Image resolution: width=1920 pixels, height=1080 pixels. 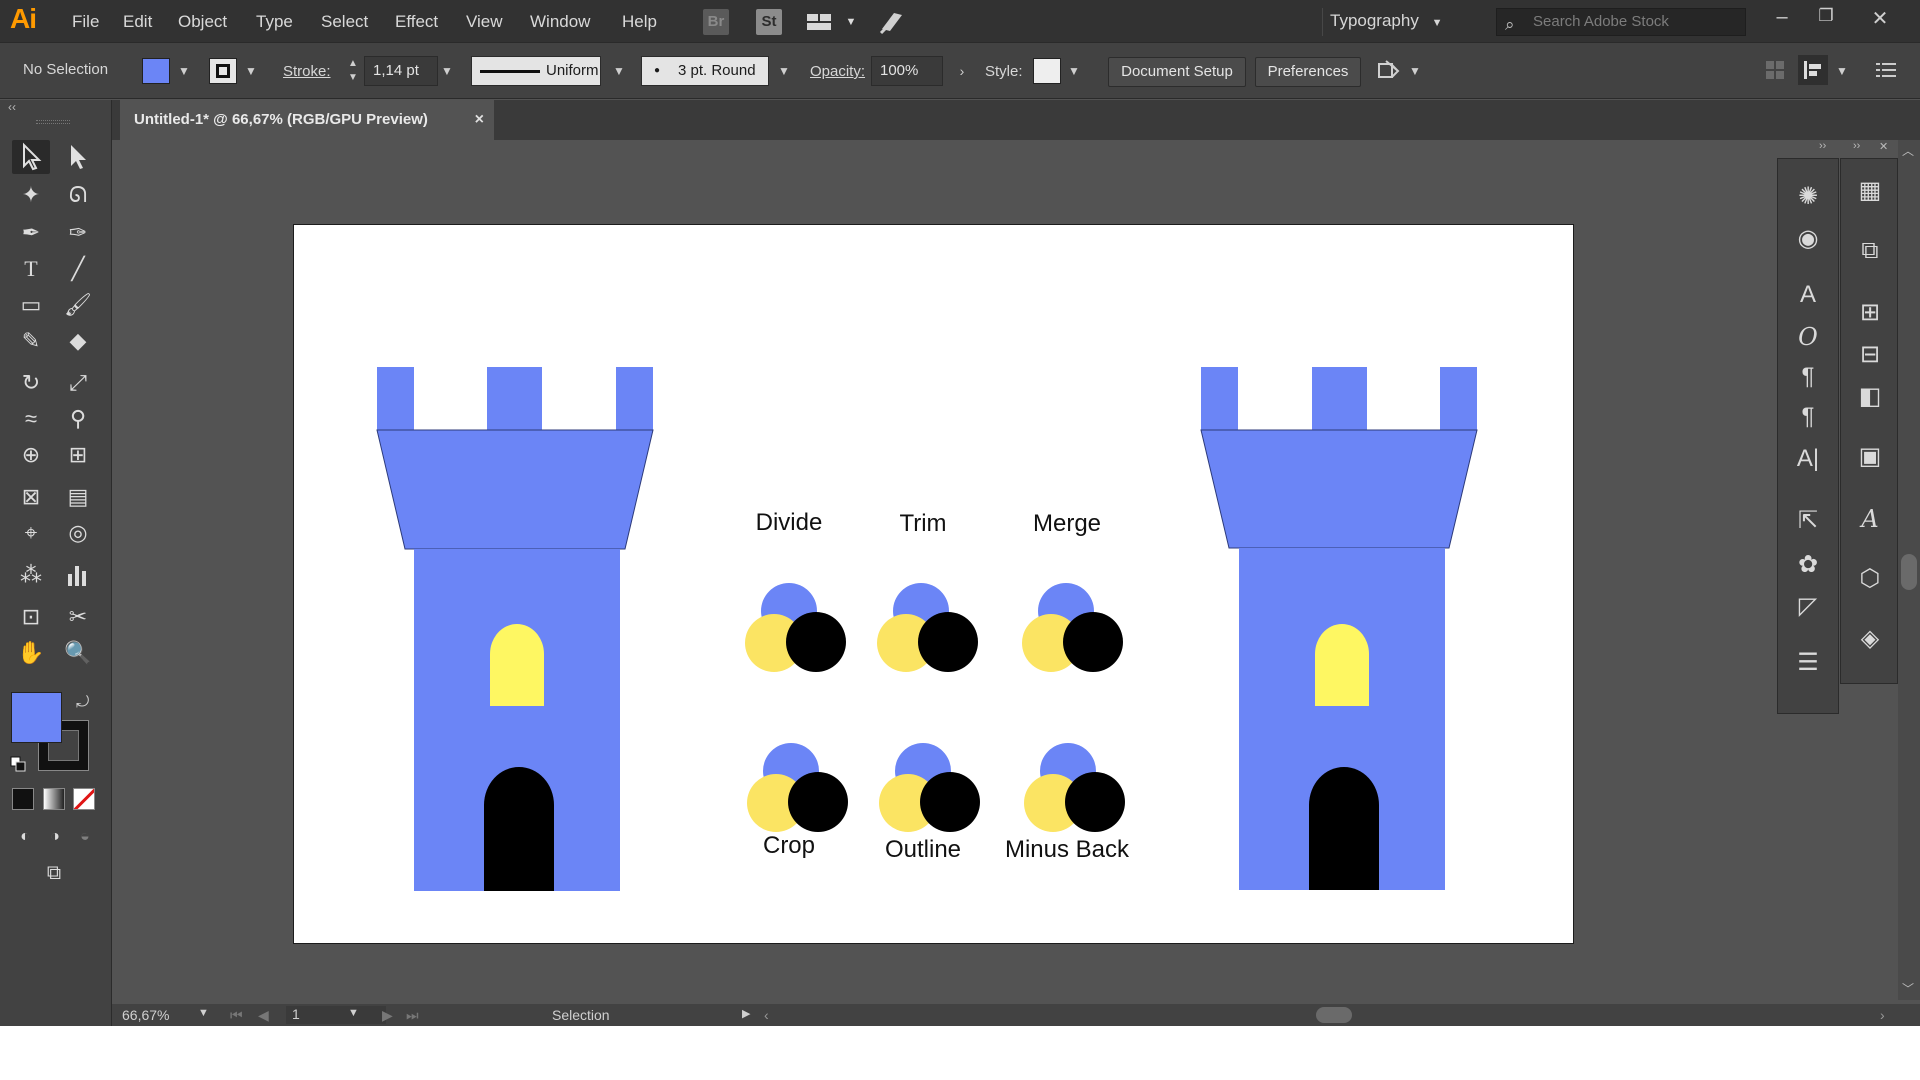 I want to click on opacity-arrow-icon: ›, so click(x=962, y=71).